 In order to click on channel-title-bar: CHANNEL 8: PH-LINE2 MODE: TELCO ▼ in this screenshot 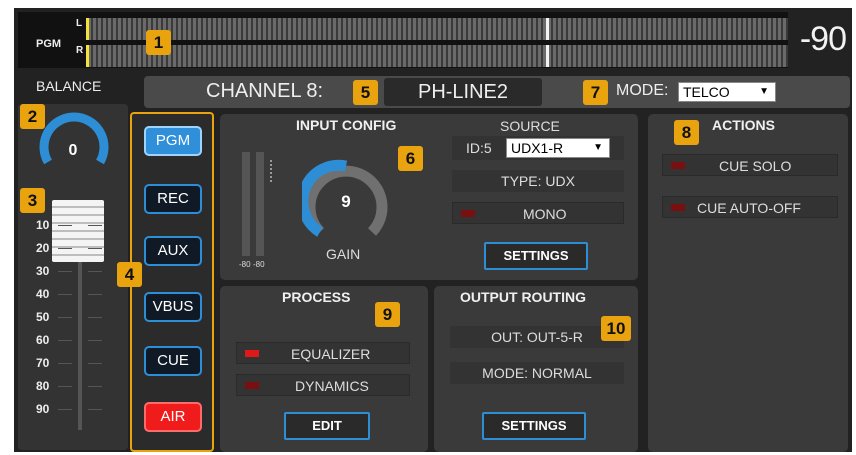, I will do `click(497, 92)`.